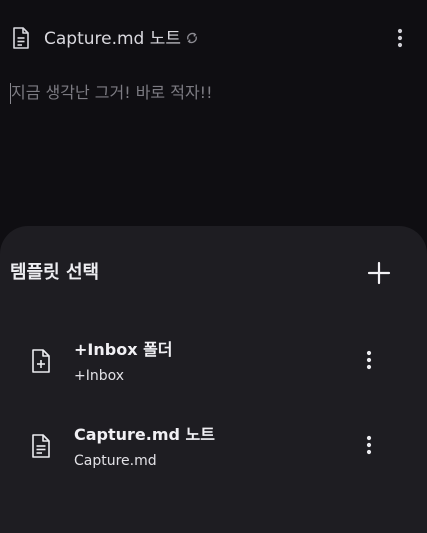  I want to click on more-options-button, so click(400, 38).